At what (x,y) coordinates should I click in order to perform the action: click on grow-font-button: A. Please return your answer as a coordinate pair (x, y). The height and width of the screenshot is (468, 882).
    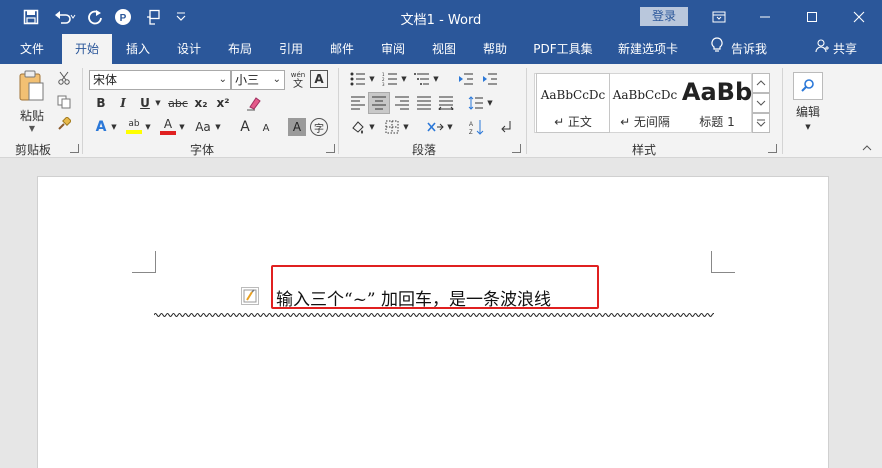
    Looking at the image, I should click on (245, 127).